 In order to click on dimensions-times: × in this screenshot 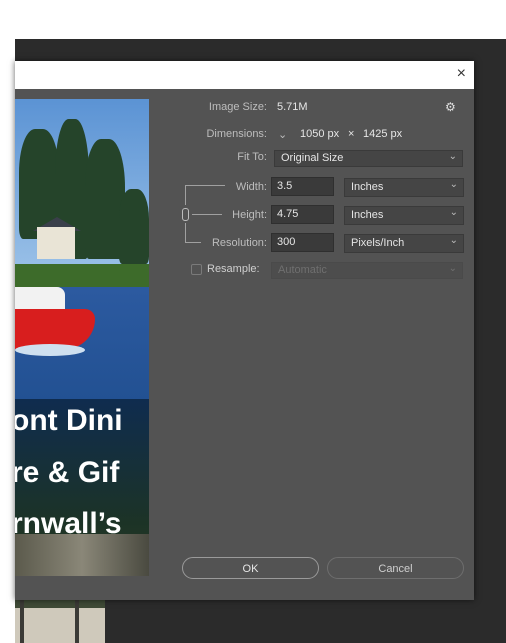, I will do `click(351, 134)`.